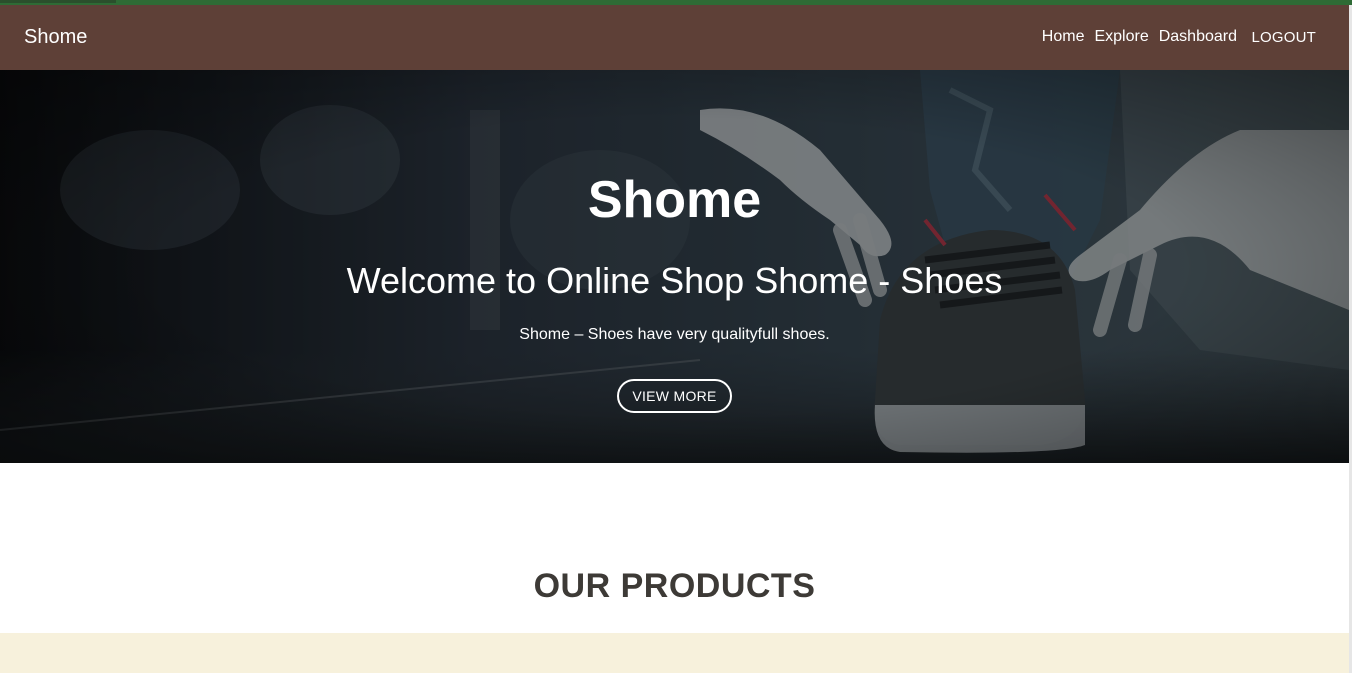 The width and height of the screenshot is (1352, 673). Describe the element at coordinates (674, 280) in the screenshot. I see `hero-subtitle: Welcome to Online Shop Shome - Shoes` at that location.